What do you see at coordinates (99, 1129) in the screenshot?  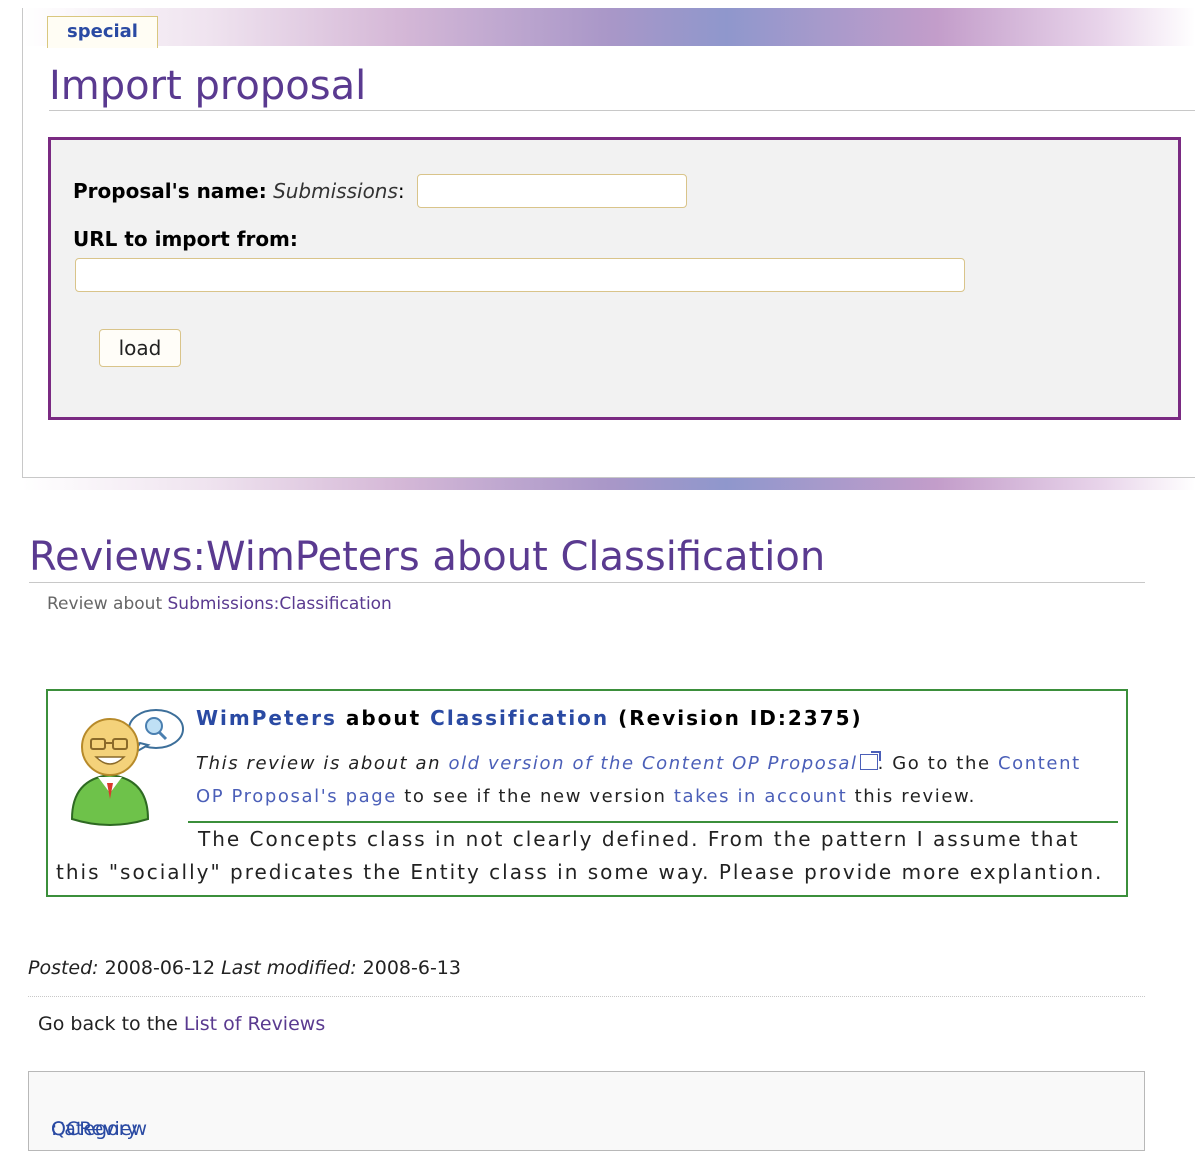 I see `category-qcreview-link: QCReview` at bounding box center [99, 1129].